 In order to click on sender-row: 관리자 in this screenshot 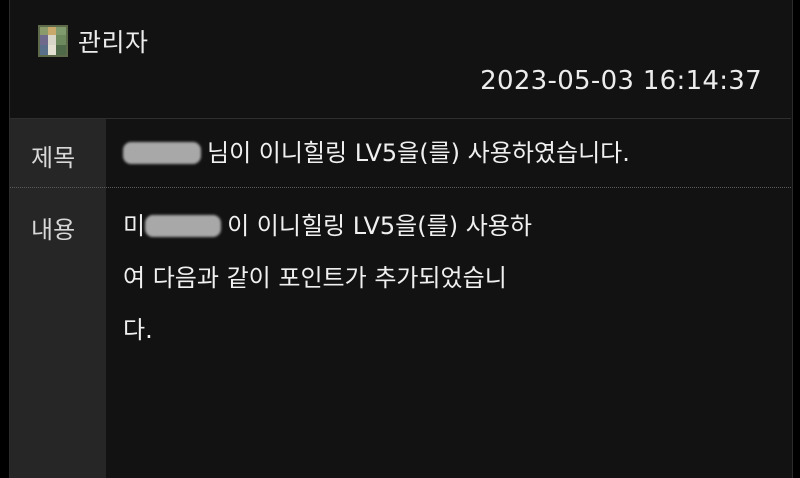, I will do `click(93, 41)`.